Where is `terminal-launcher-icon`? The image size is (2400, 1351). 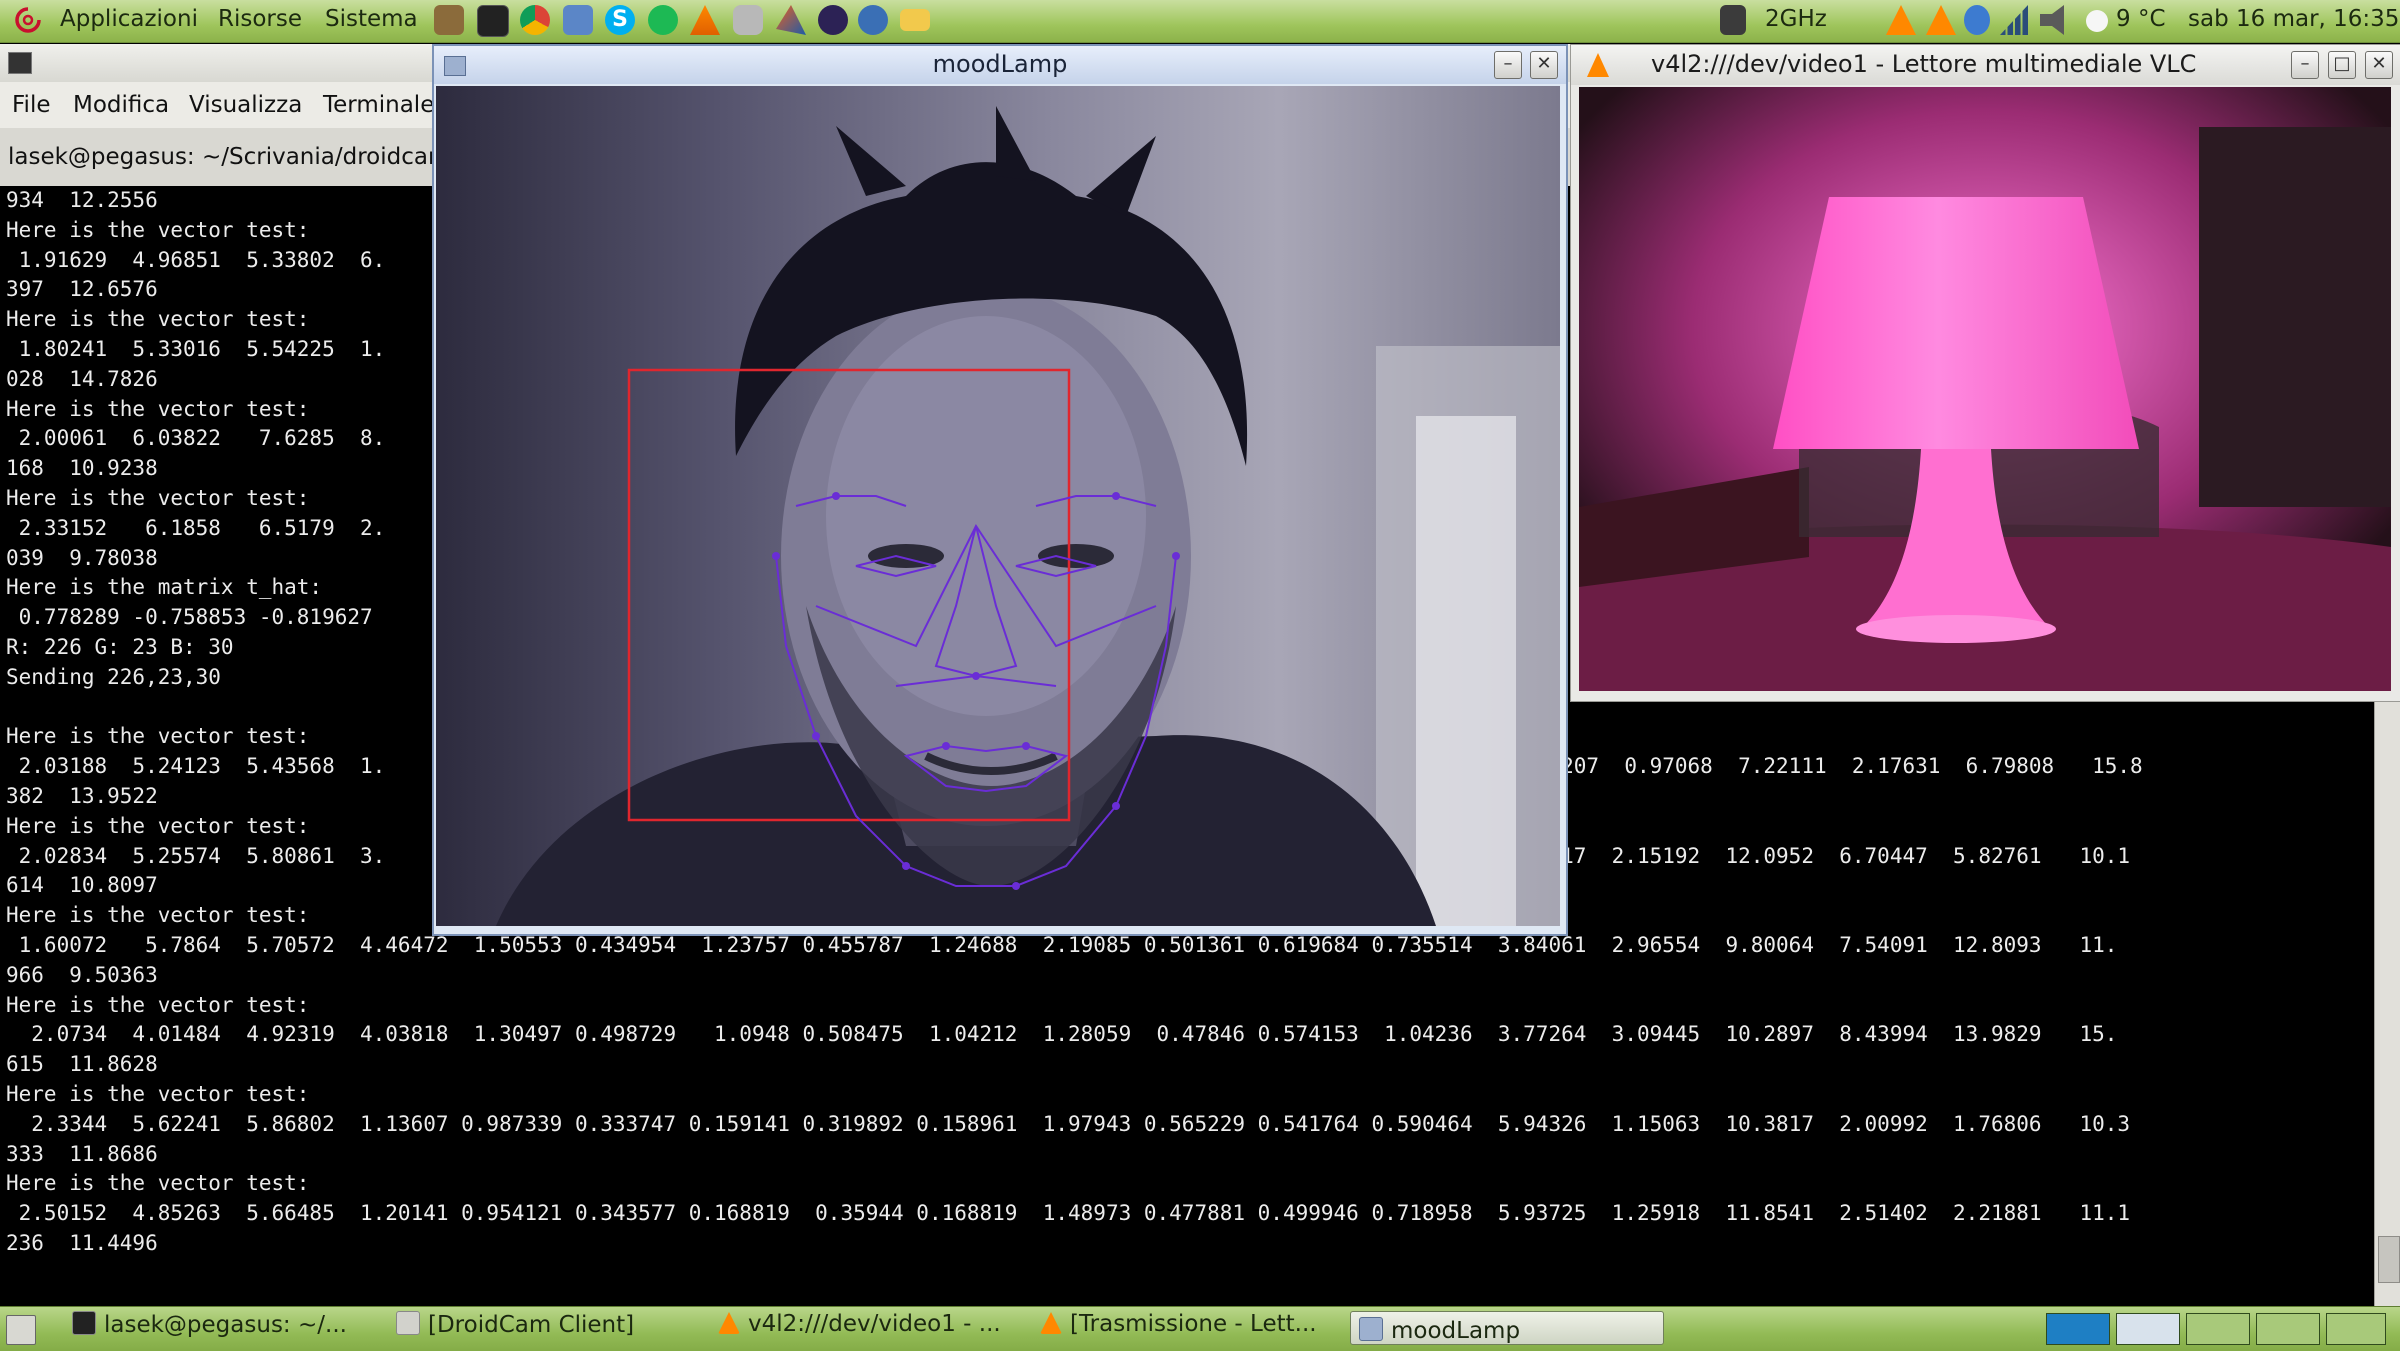
terminal-launcher-icon is located at coordinates (493, 21).